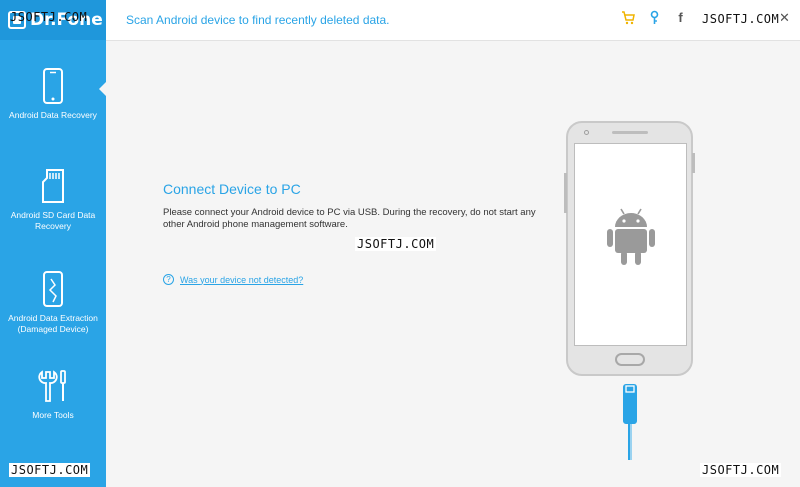  What do you see at coordinates (52, 386) in the screenshot?
I see `tools-icon` at bounding box center [52, 386].